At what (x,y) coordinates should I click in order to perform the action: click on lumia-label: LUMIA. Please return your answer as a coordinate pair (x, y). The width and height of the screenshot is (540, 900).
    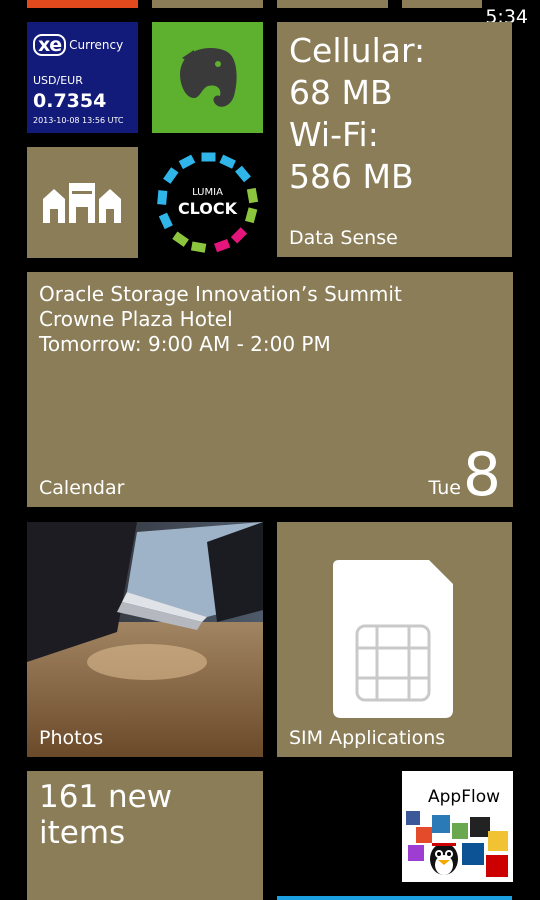
    Looking at the image, I should click on (207, 192).